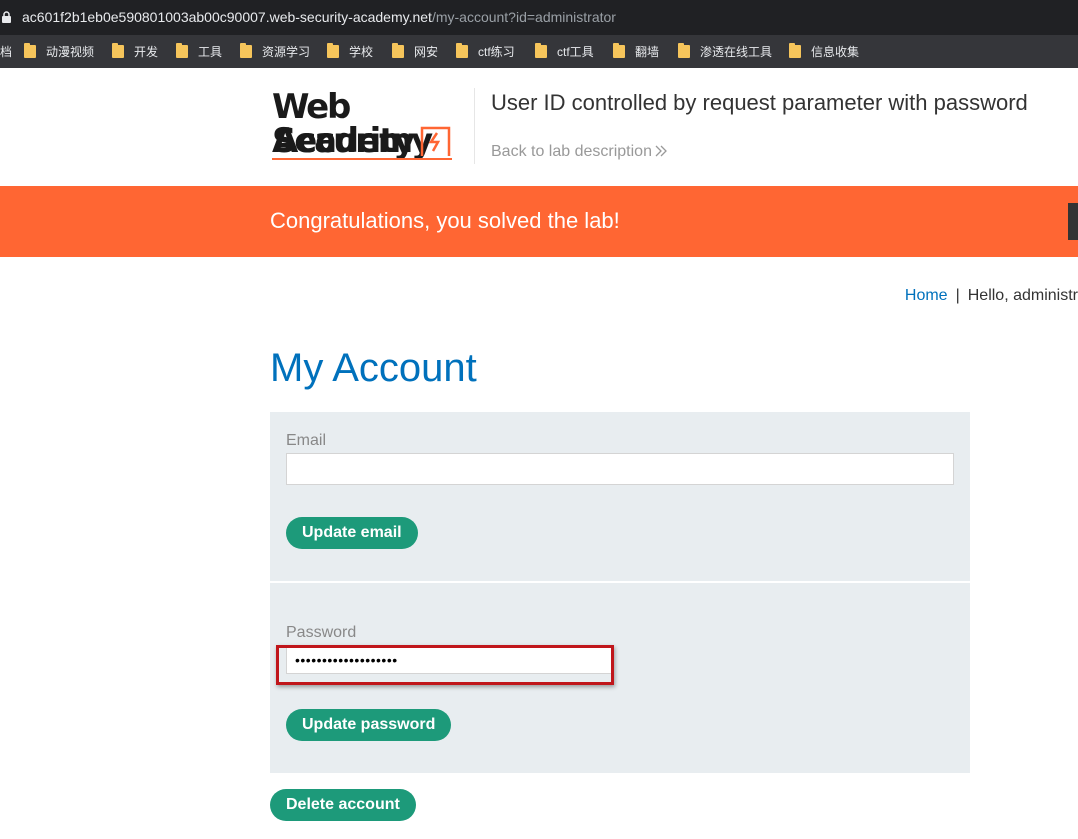 The height and width of the screenshot is (839, 1078). What do you see at coordinates (435, 141) in the screenshot?
I see `logo-mark-icon` at bounding box center [435, 141].